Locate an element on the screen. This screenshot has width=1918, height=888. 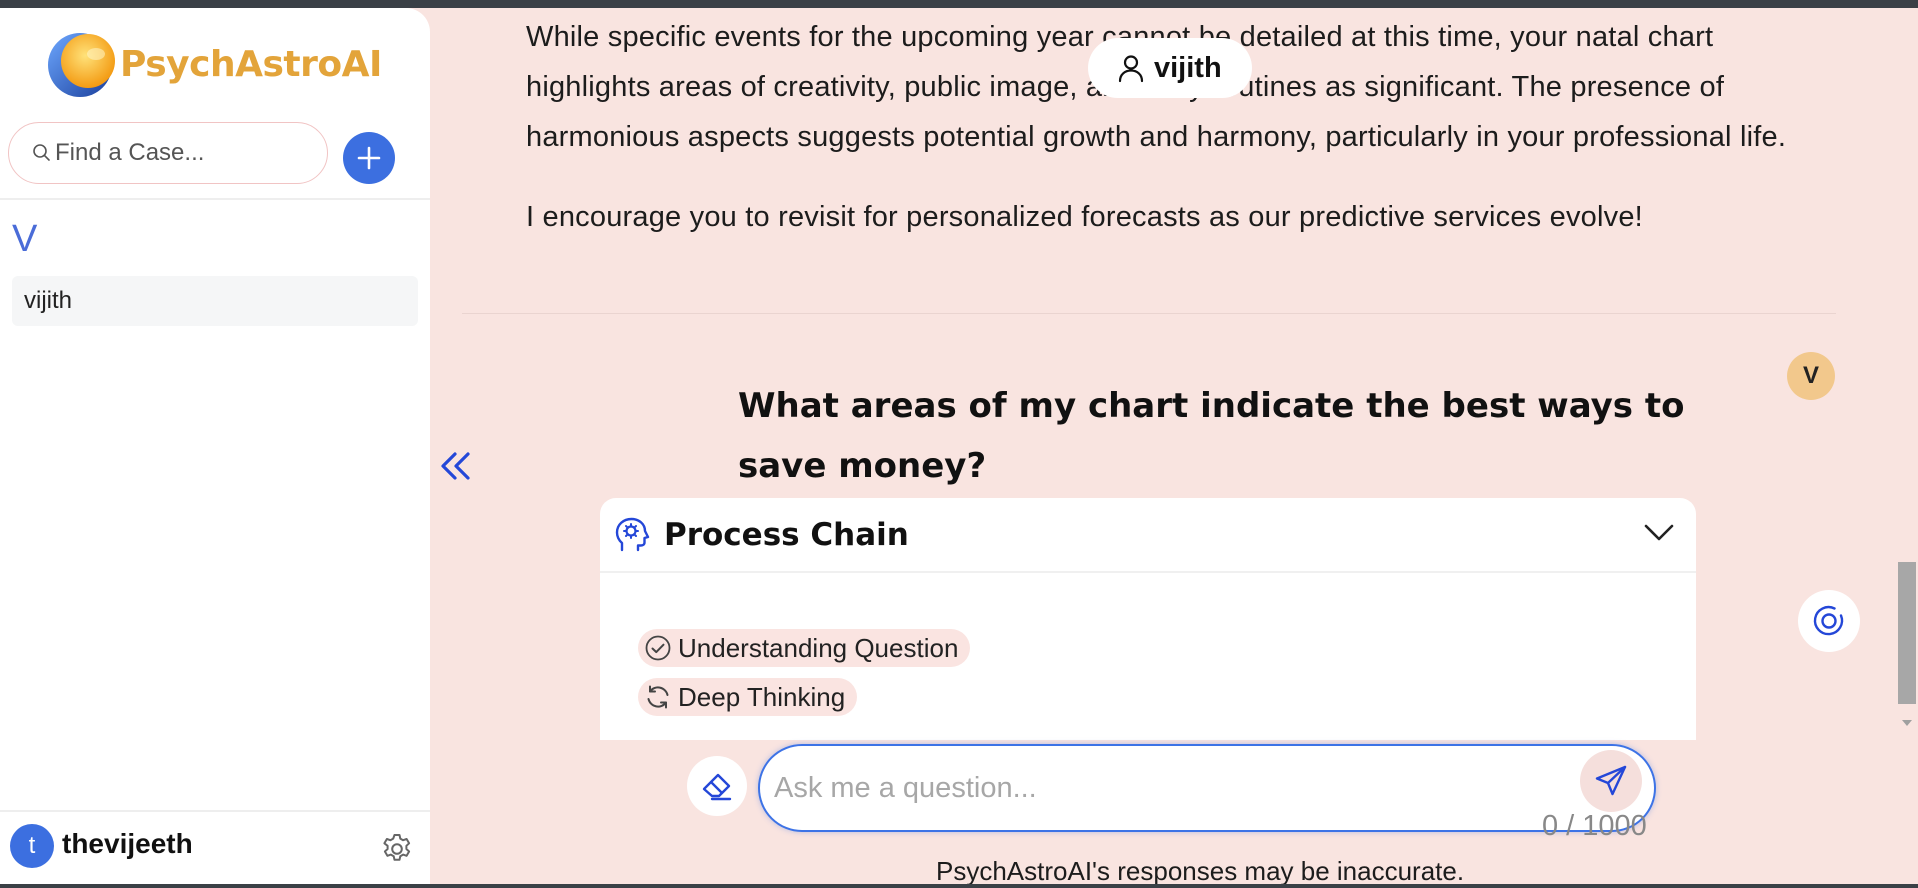
process-chain-title: Process Chain is located at coordinates (786, 534).